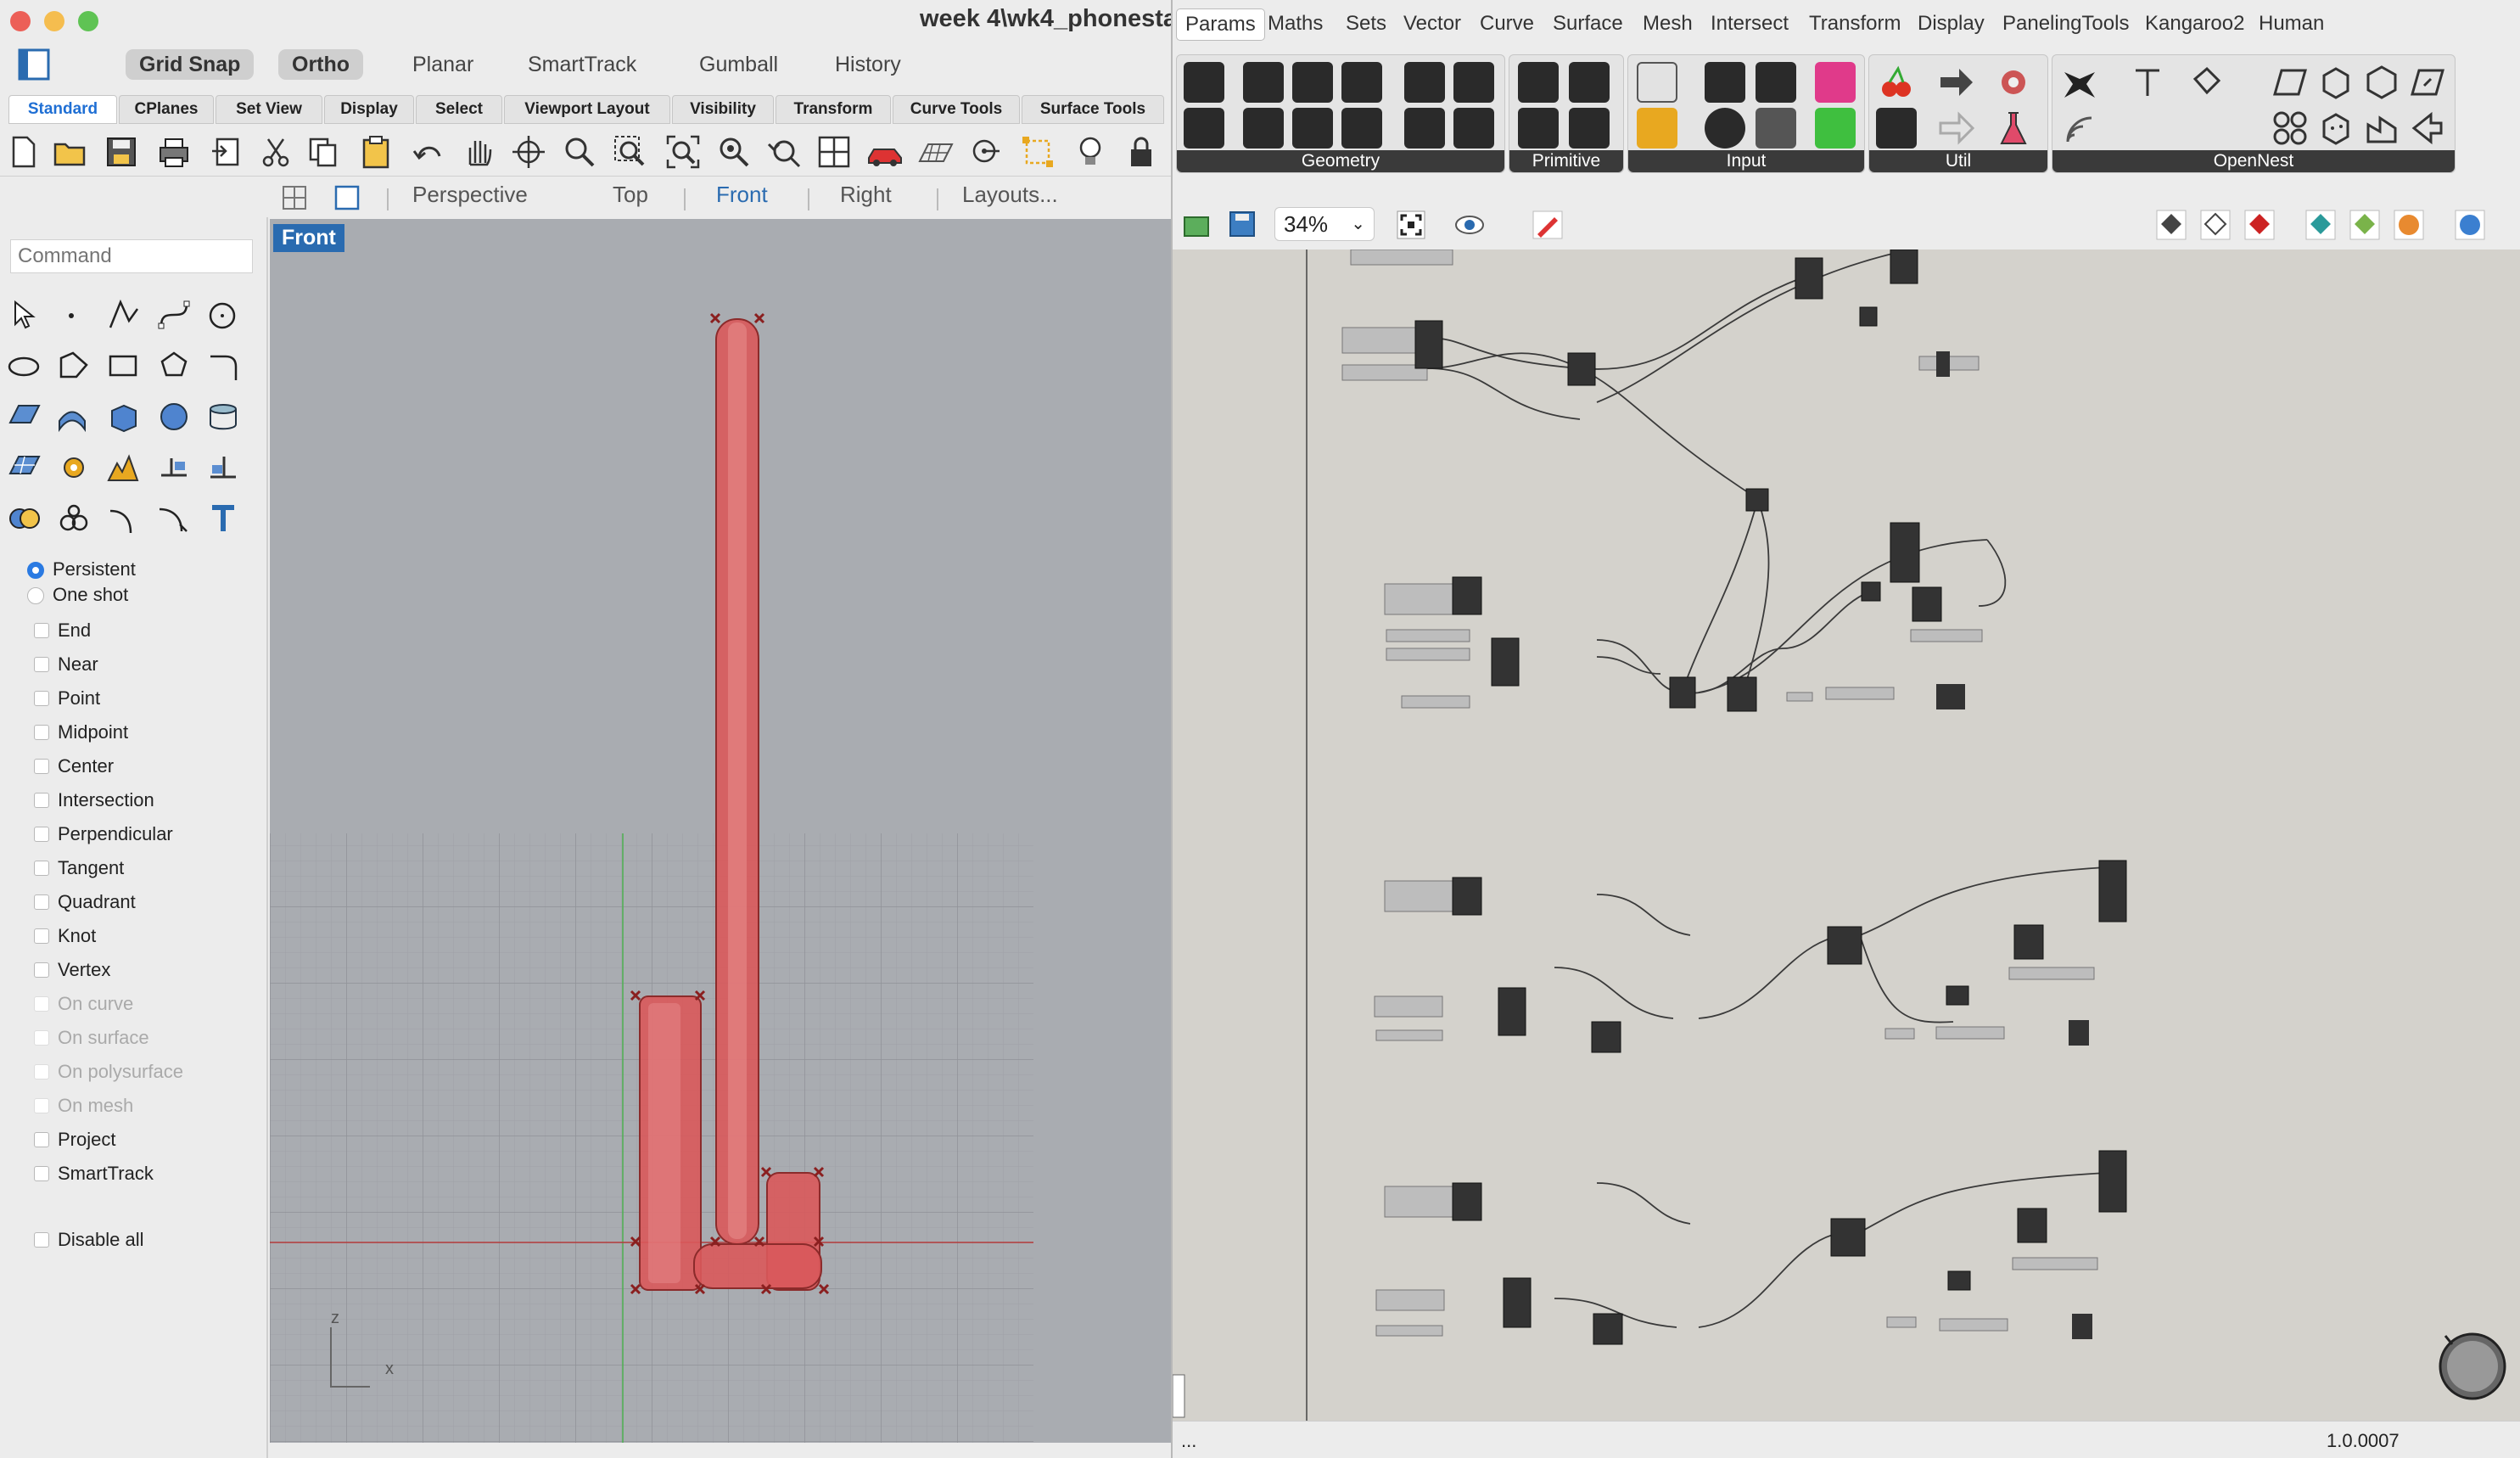 The height and width of the screenshot is (1458, 2520). I want to click on maximize-window-button, so click(88, 21).